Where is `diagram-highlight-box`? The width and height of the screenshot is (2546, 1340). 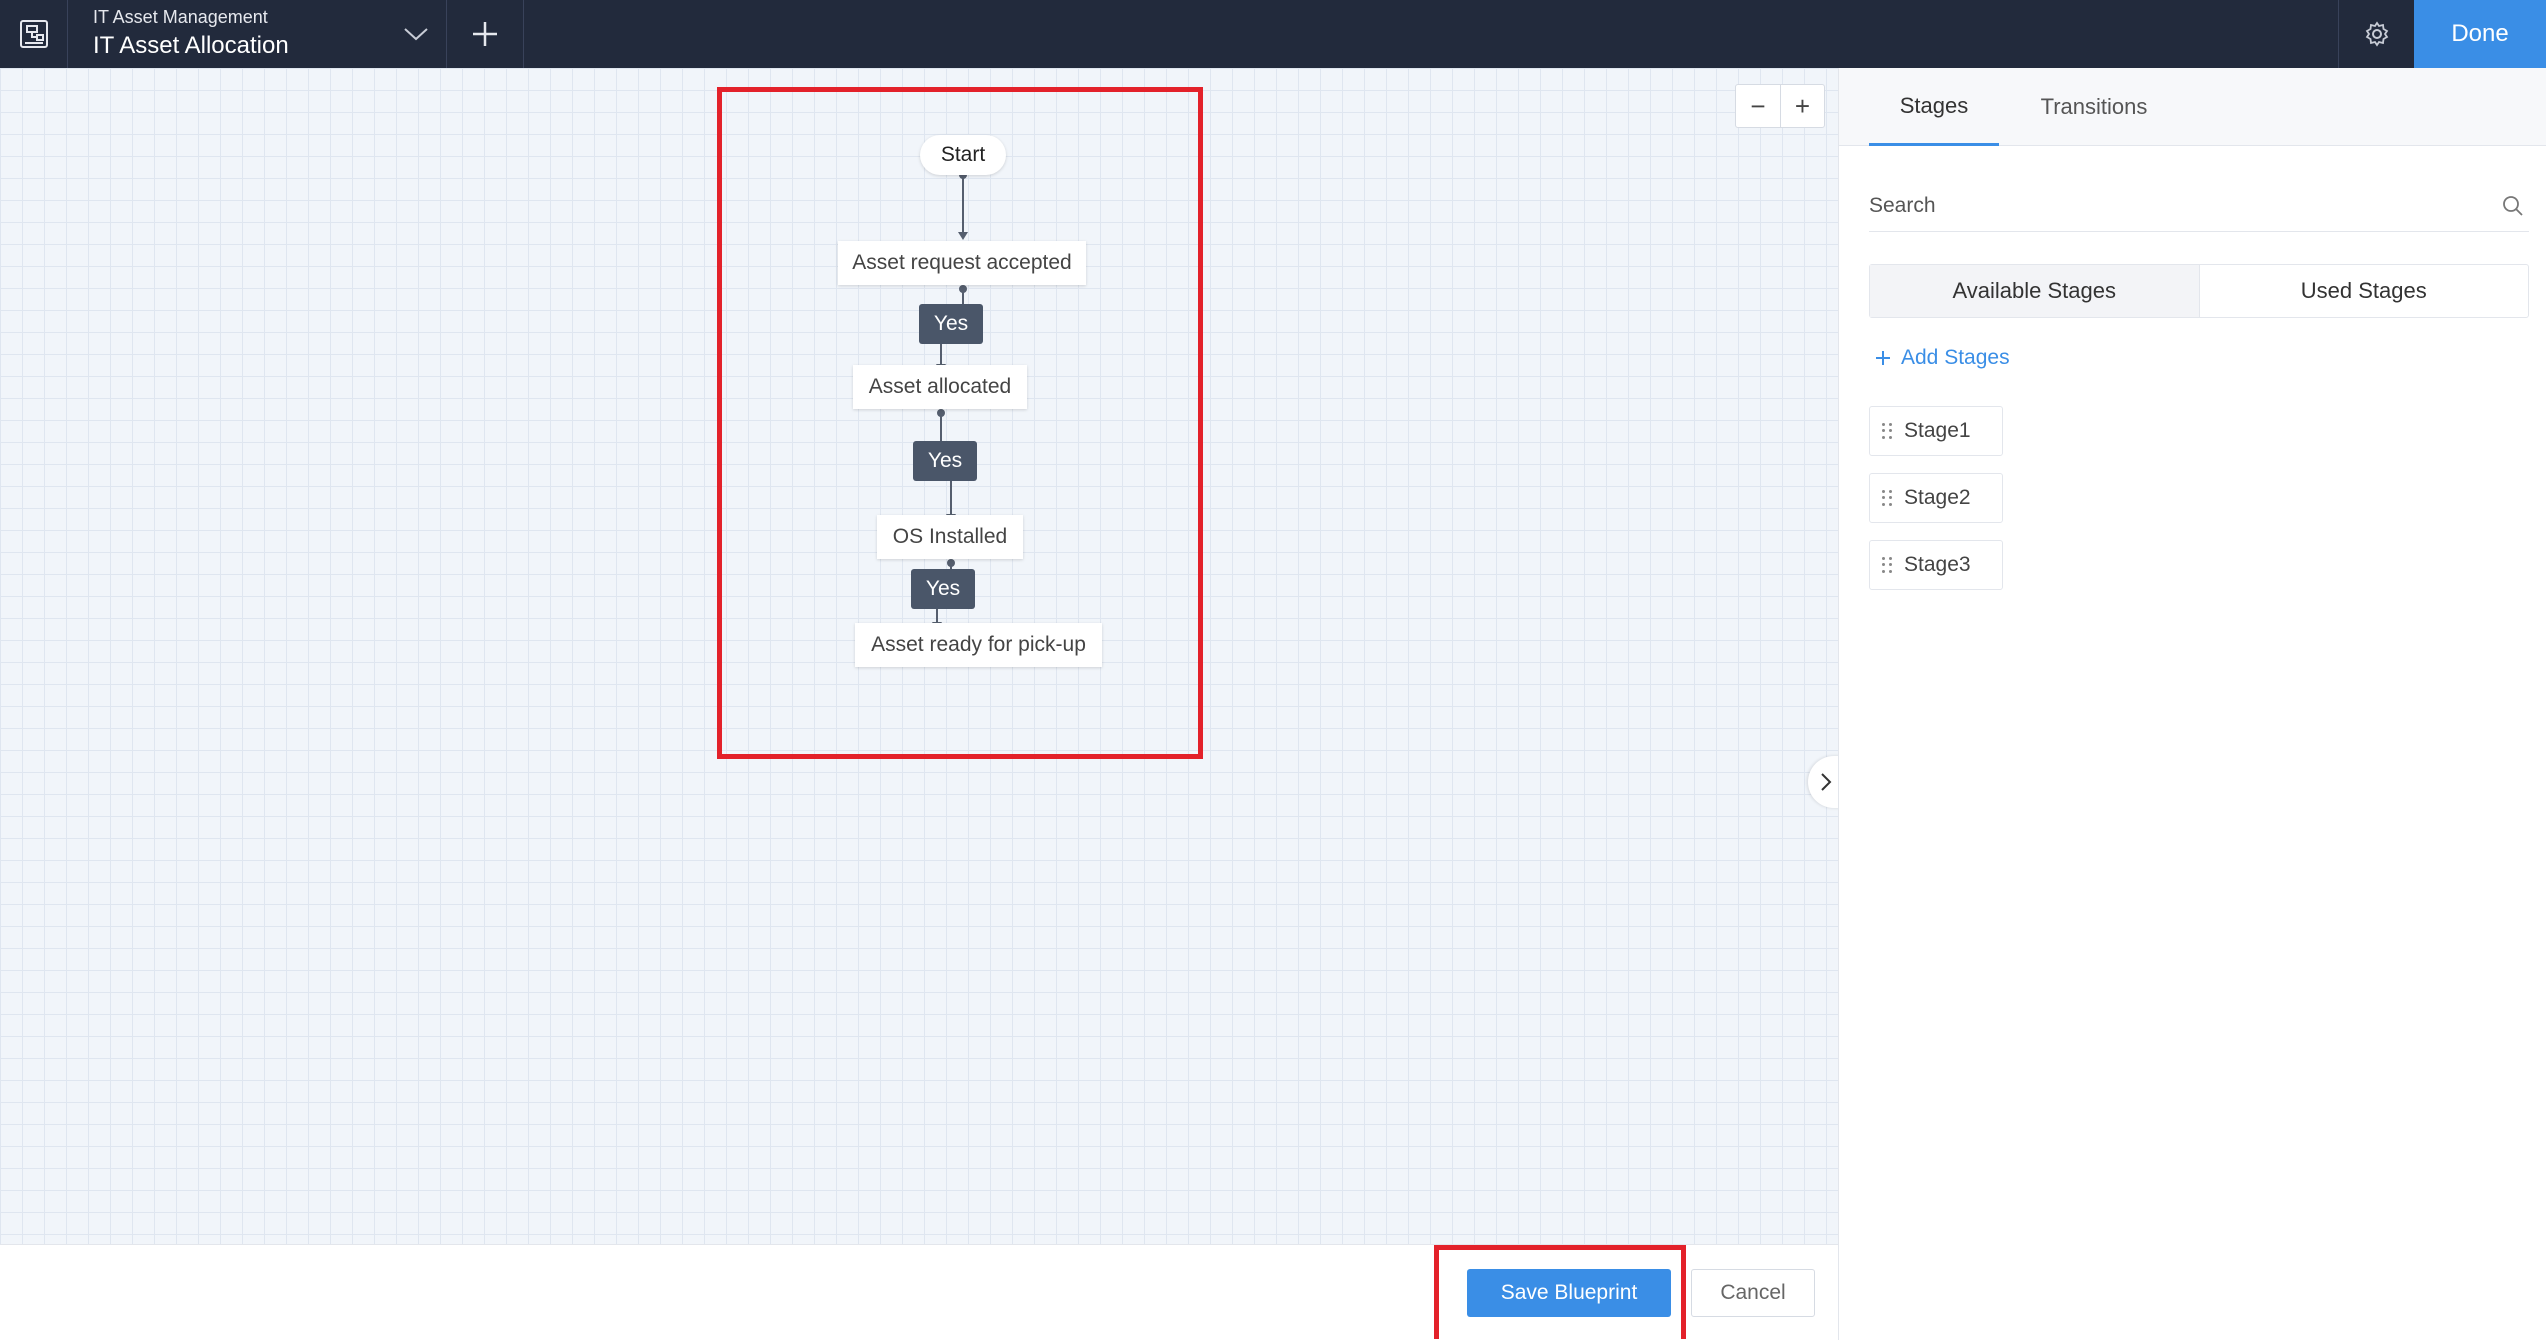
diagram-highlight-box is located at coordinates (960, 423).